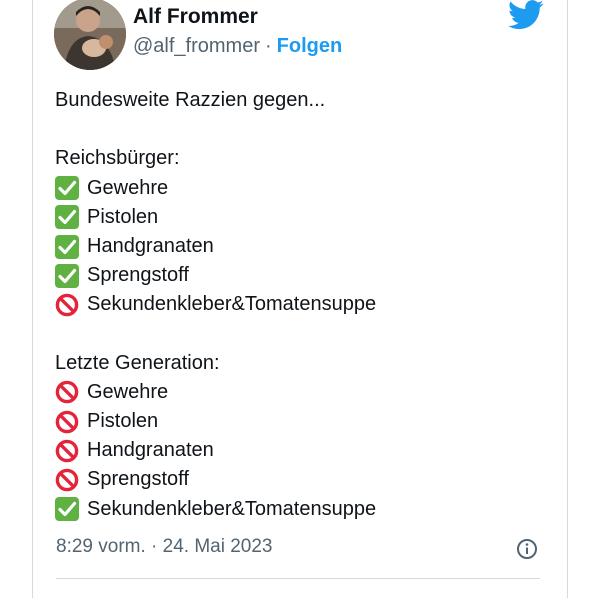 The image size is (600, 598). Describe the element at coordinates (527, 549) in the screenshot. I see `info-icon` at that location.